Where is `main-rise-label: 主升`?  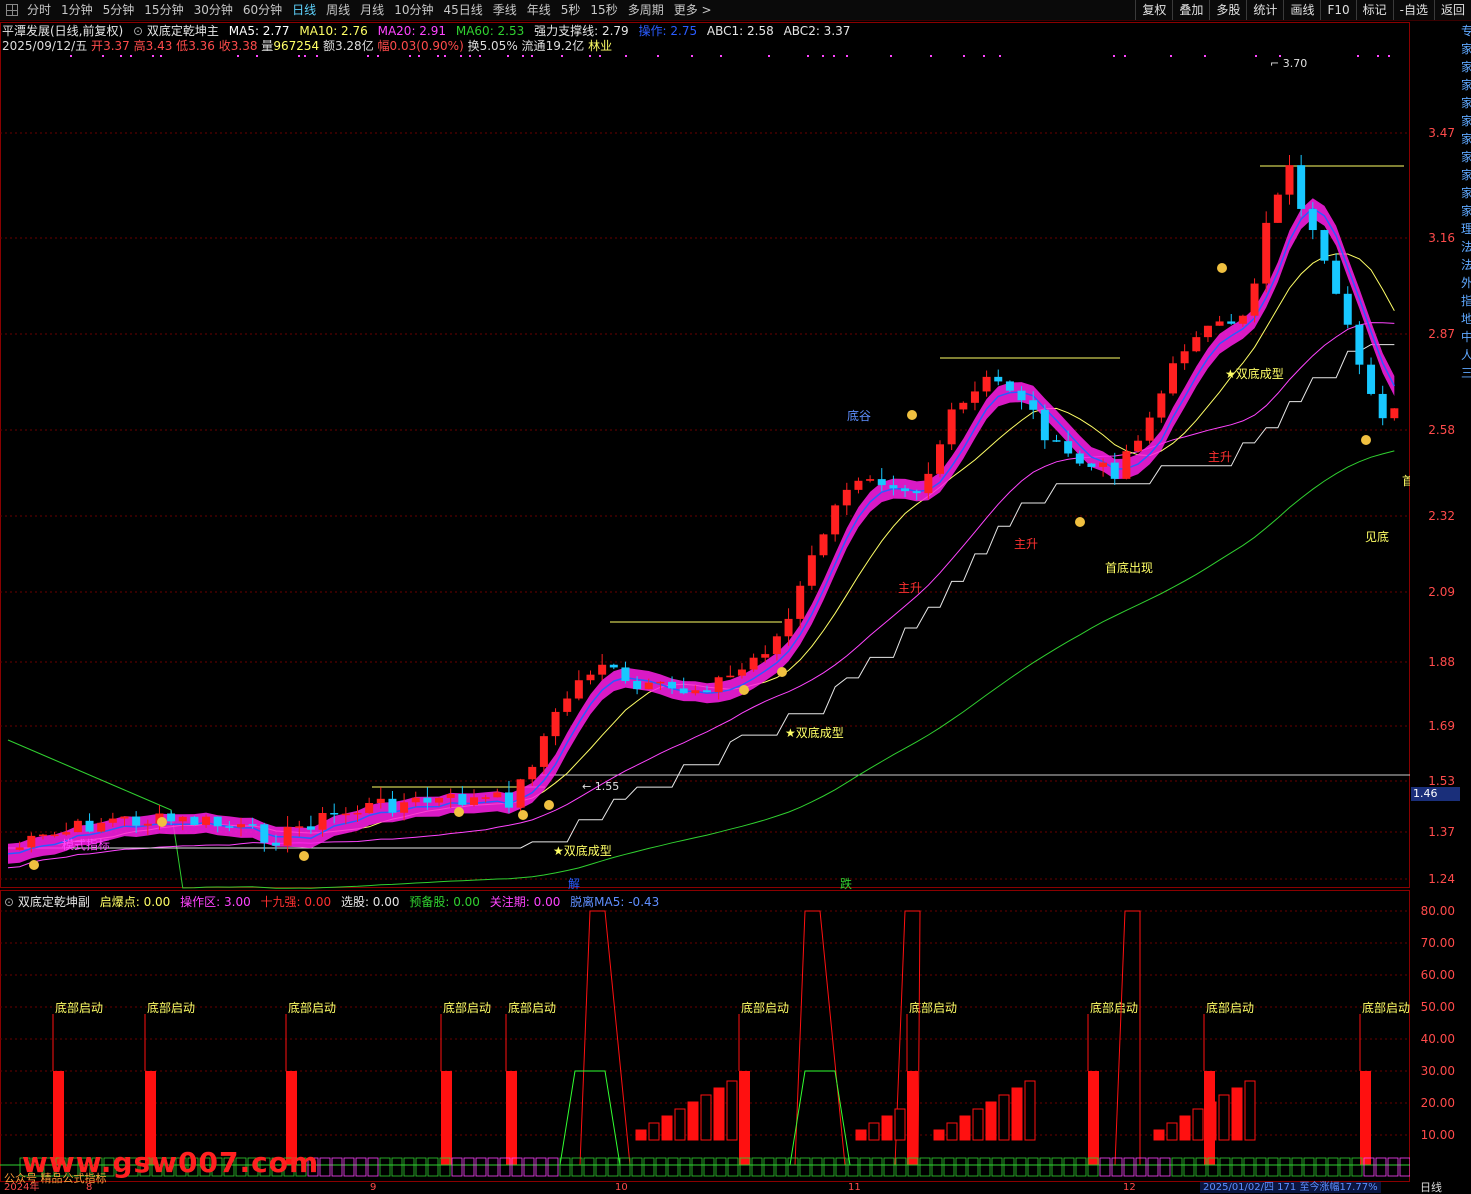 main-rise-label: 主升 is located at coordinates (1220, 457).